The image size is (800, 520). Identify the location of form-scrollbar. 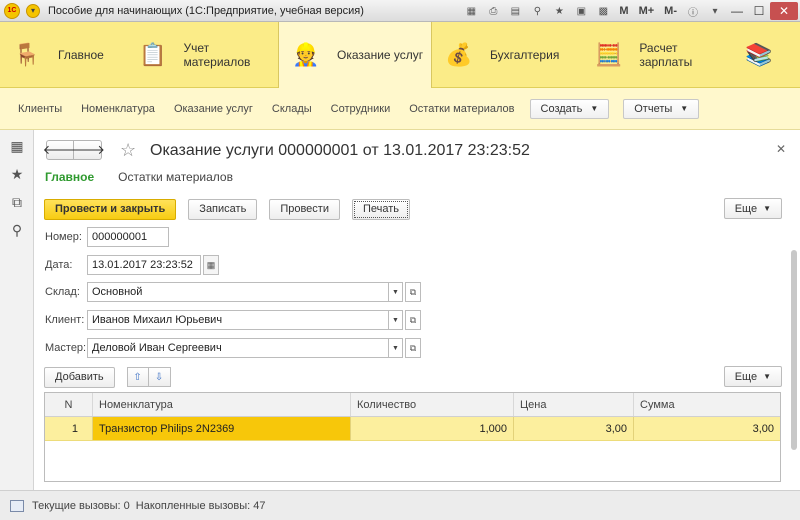
(794, 360).